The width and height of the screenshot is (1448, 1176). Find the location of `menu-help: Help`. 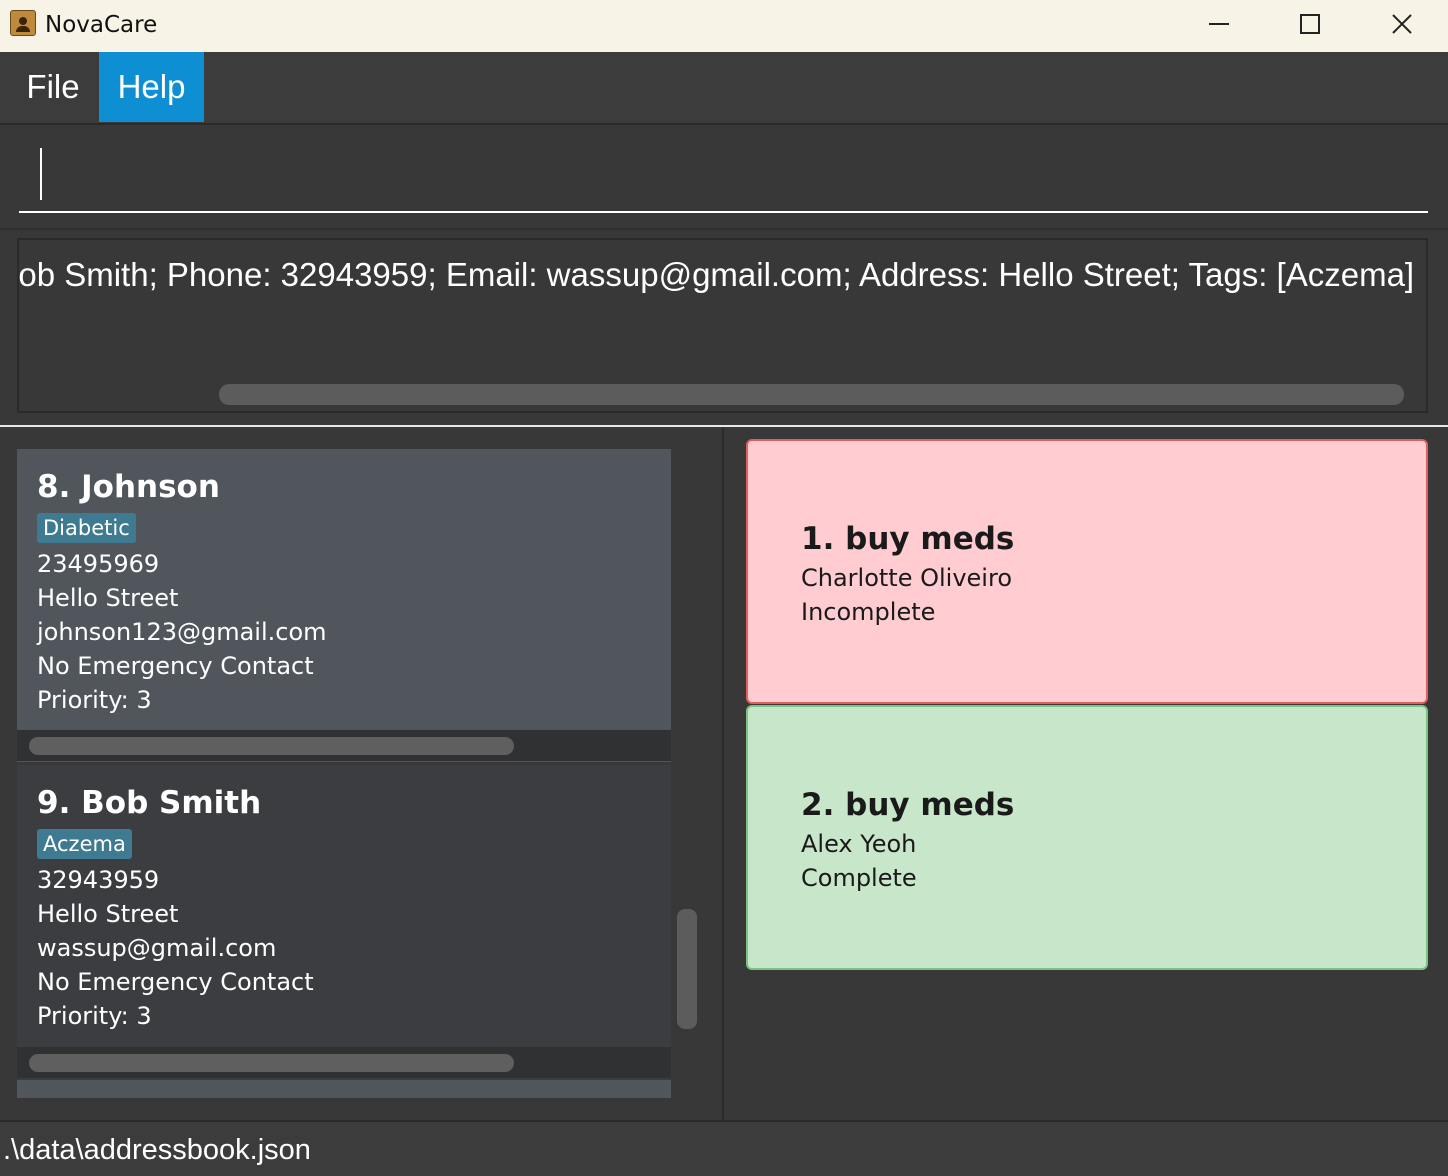

menu-help: Help is located at coordinates (151, 87).